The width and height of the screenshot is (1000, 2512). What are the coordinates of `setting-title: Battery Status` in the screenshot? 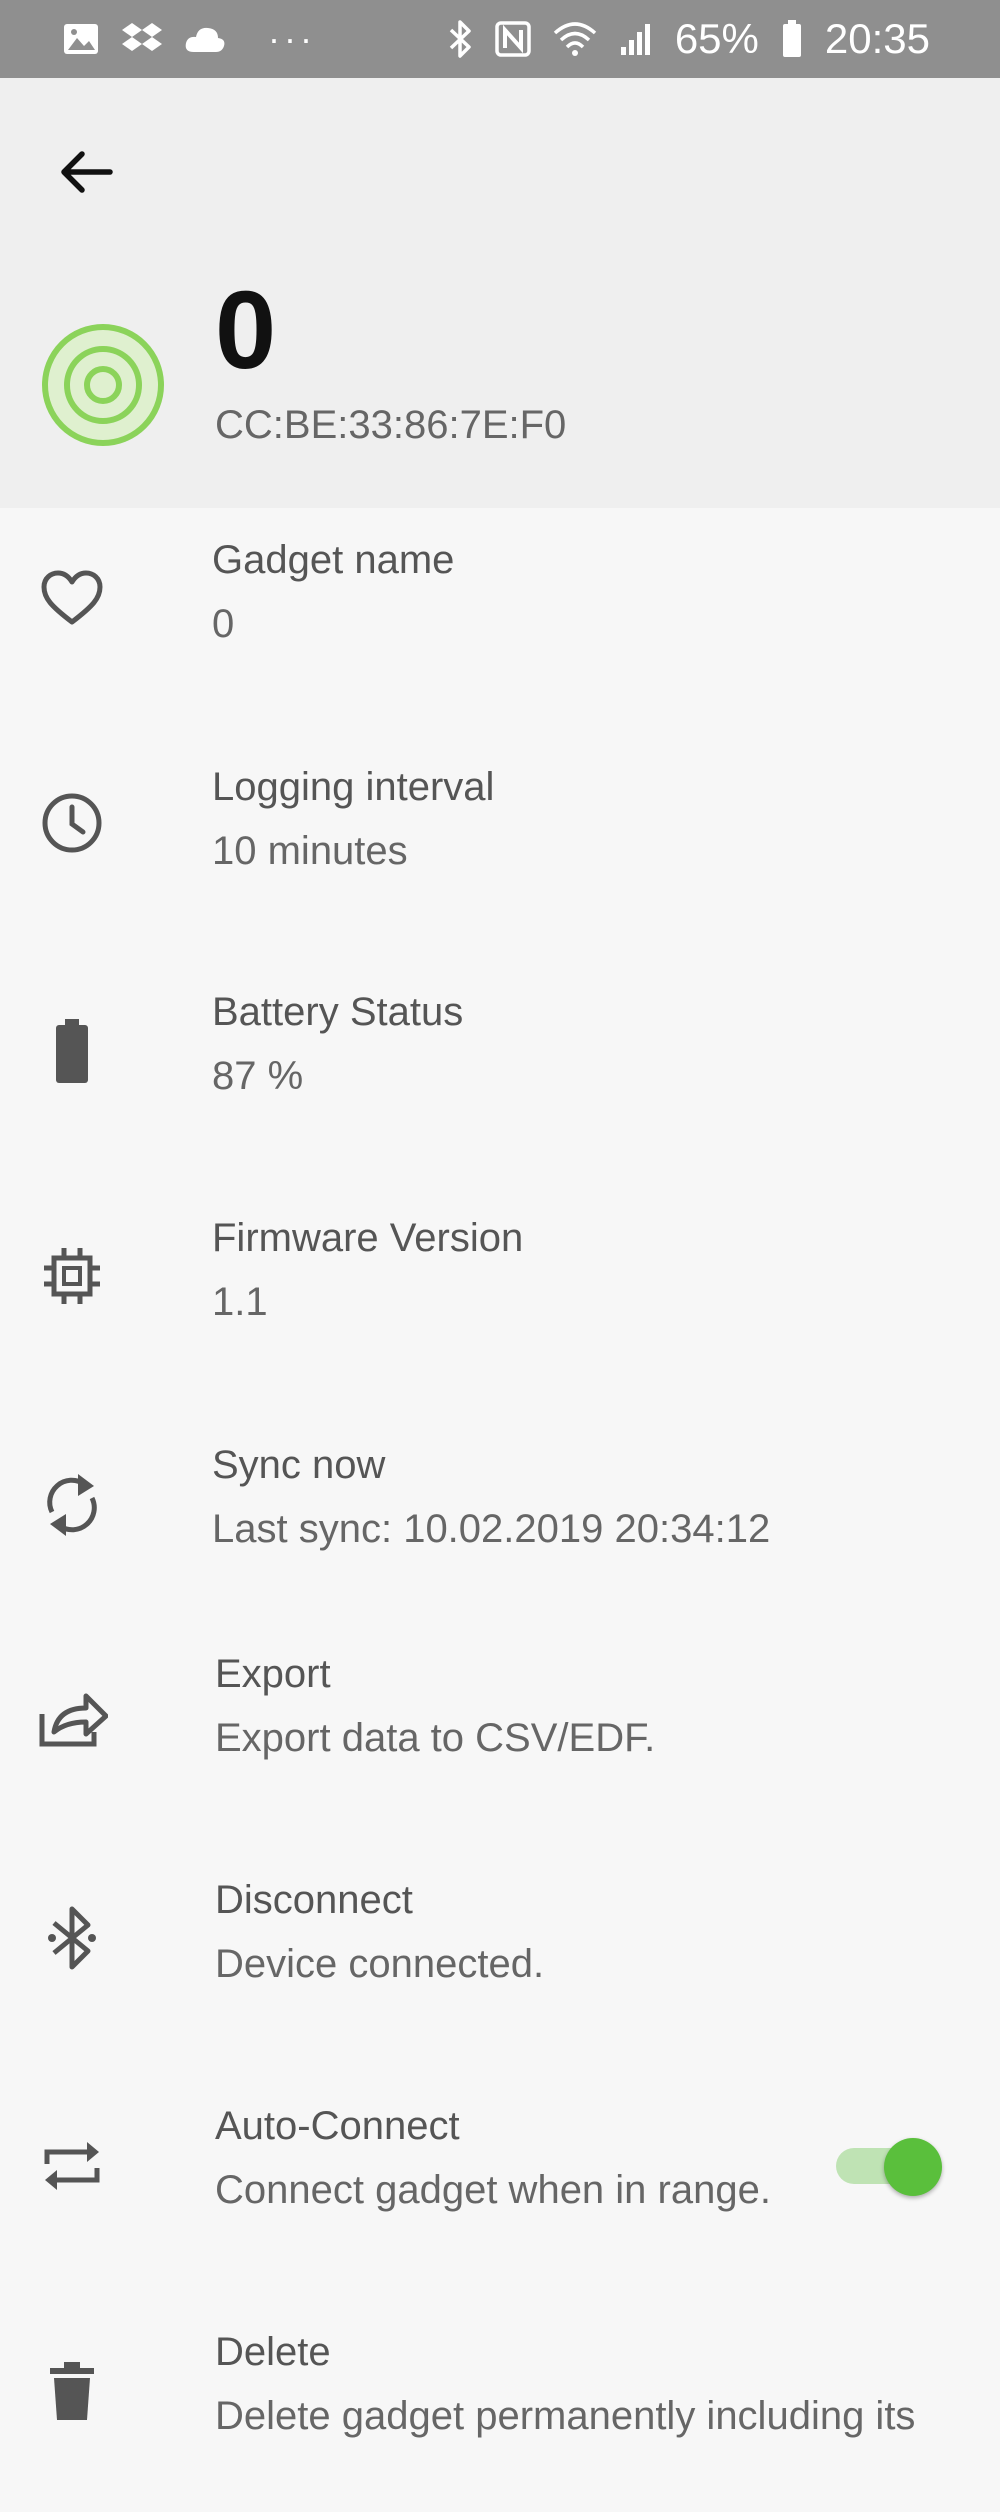 It's located at (338, 1012).